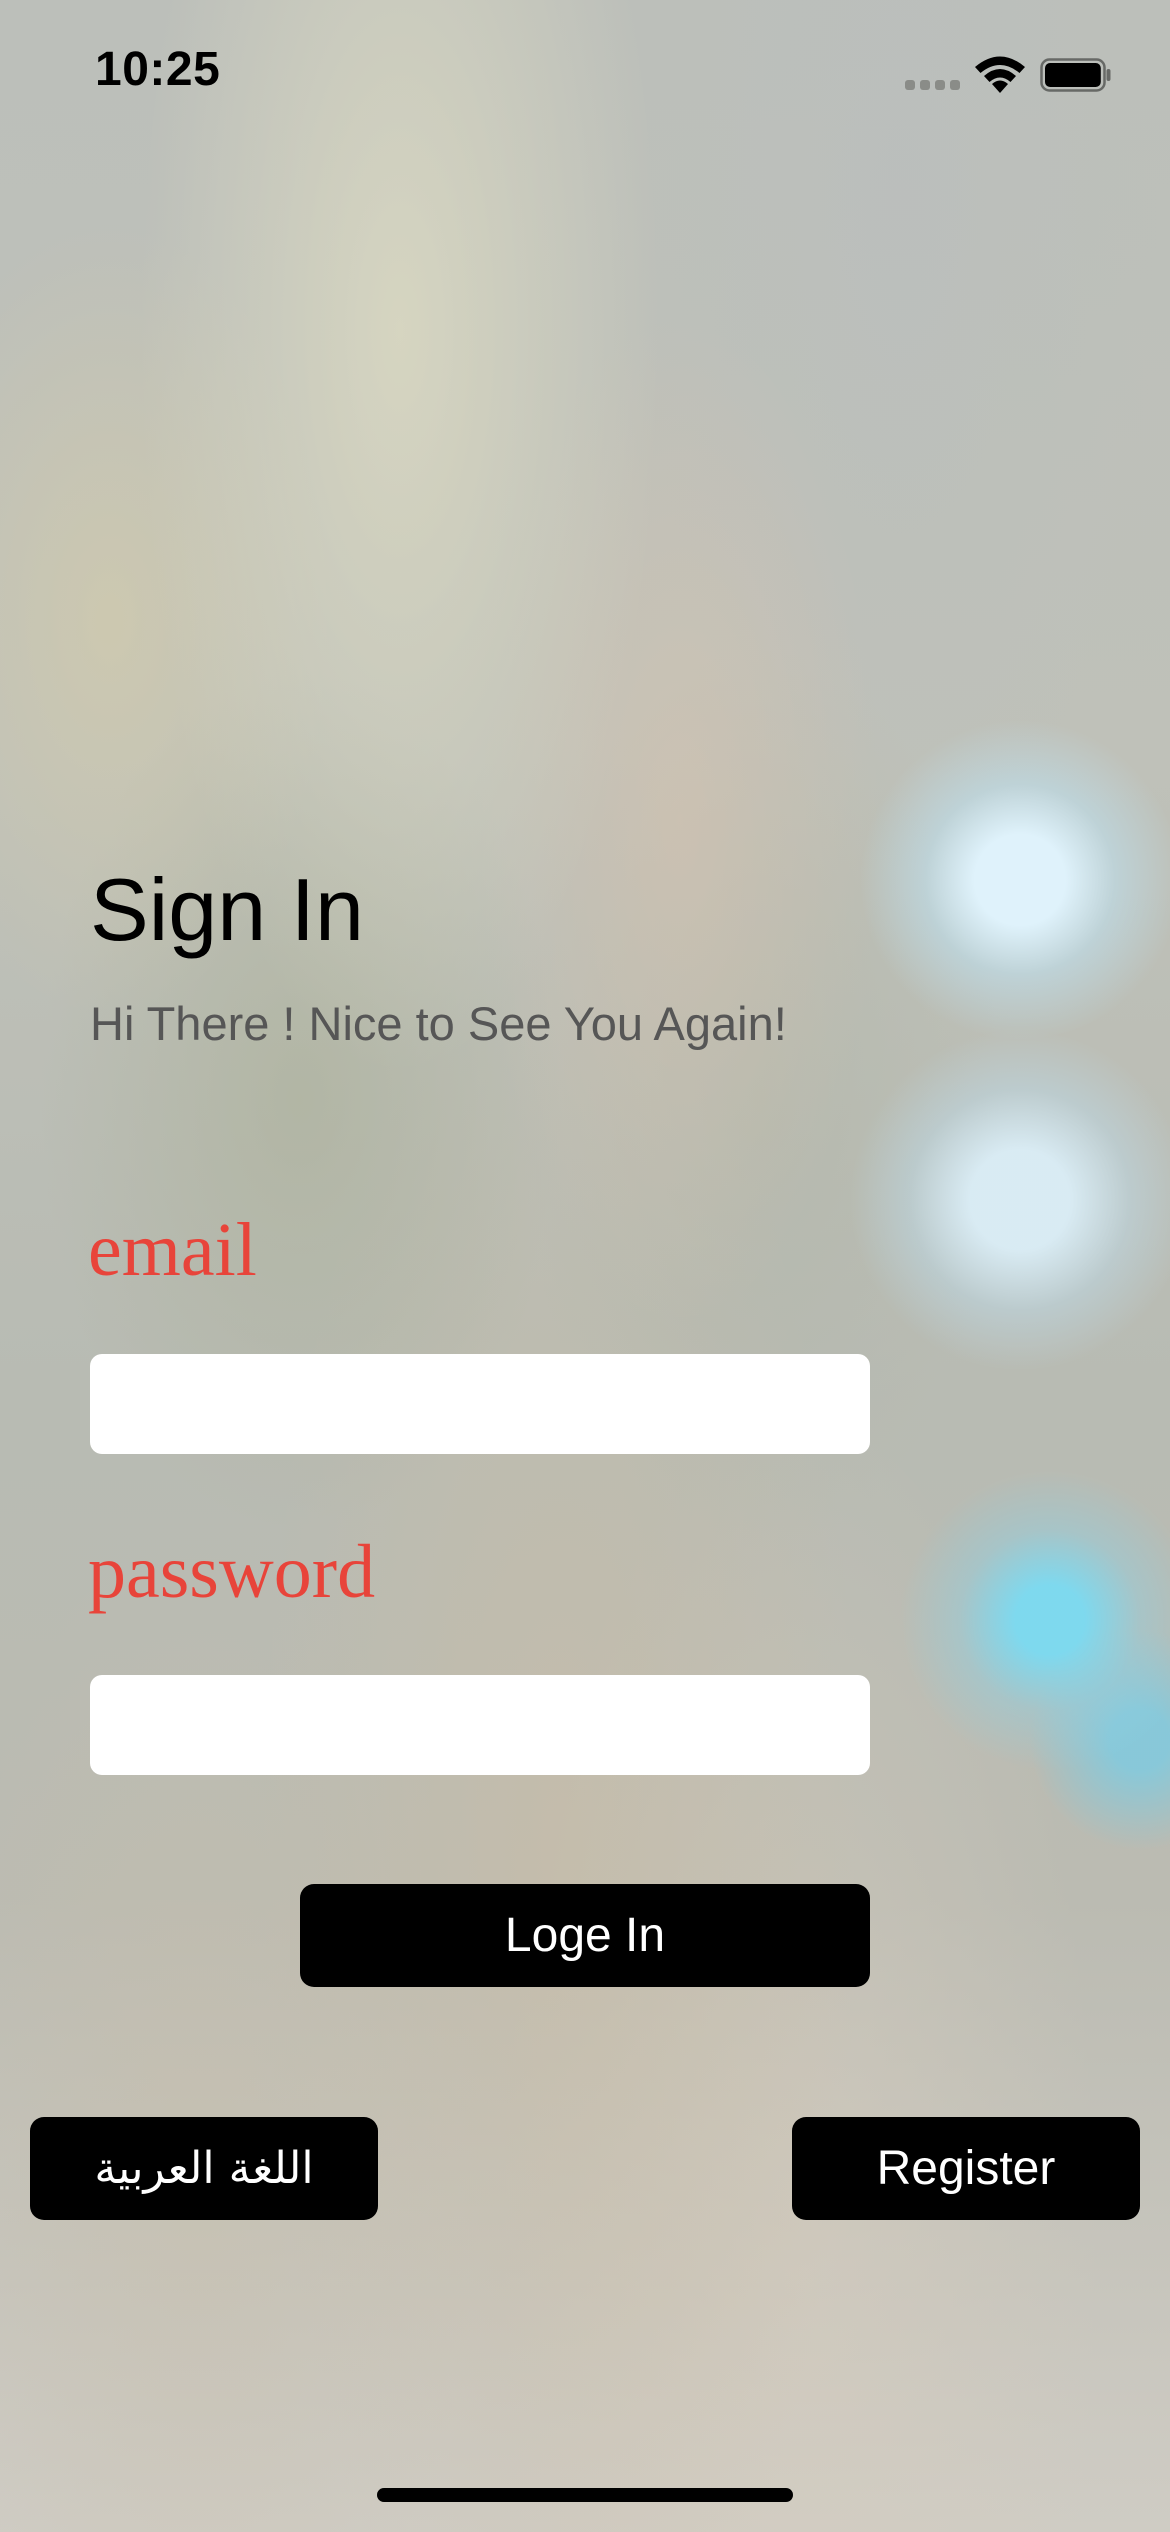 This screenshot has height=2532, width=1170. Describe the element at coordinates (585, 1935) in the screenshot. I see `login-button: Loge In` at that location.